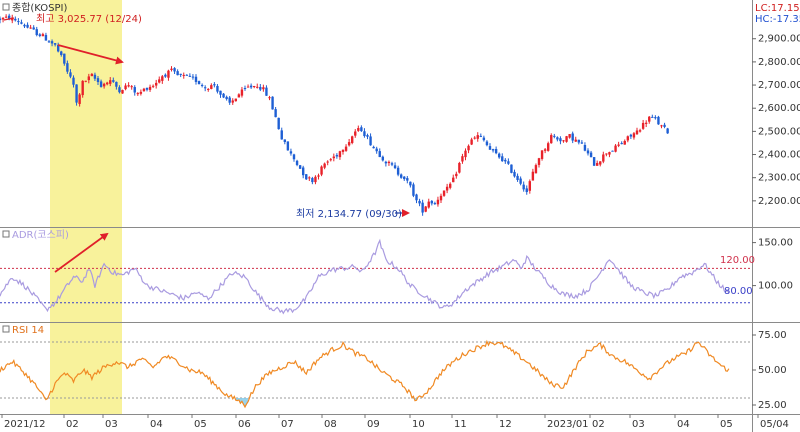  Describe the element at coordinates (775, 286) in the screenshot. I see `y-tick-label: 100.00` at that location.